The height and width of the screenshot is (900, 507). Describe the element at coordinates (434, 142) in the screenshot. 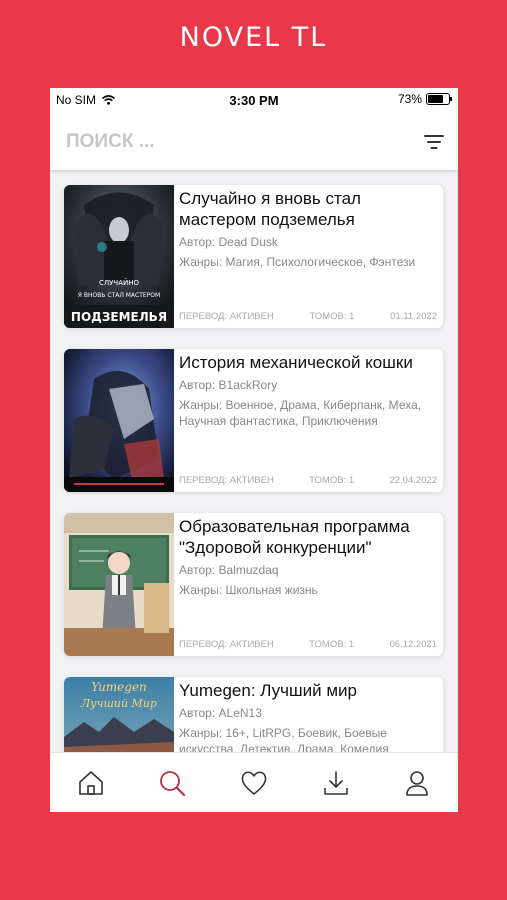

I see `filter-icon` at that location.